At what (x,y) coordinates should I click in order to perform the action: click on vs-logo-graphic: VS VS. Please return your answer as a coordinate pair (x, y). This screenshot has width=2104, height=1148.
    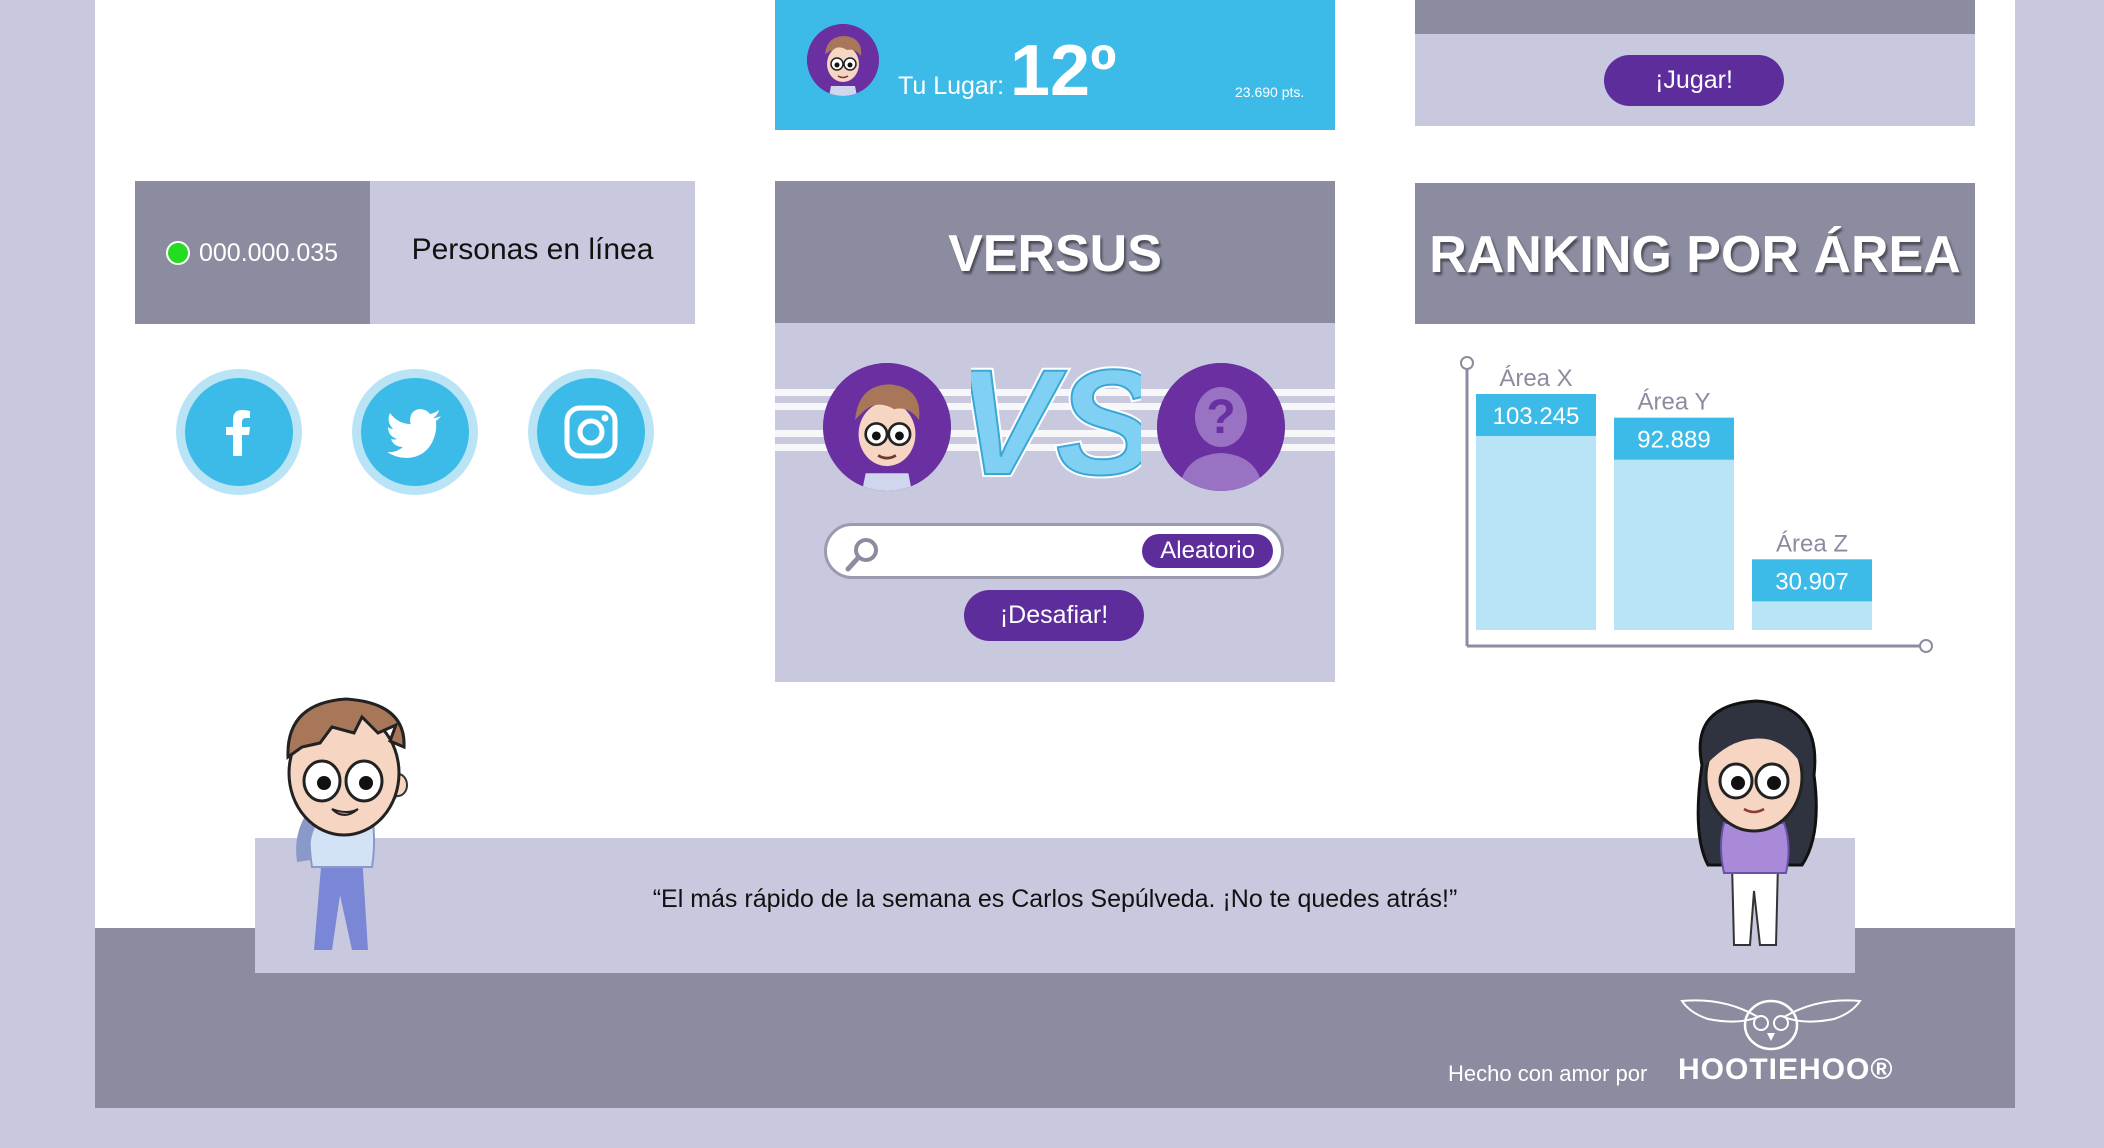
    Looking at the image, I should click on (1056, 422).